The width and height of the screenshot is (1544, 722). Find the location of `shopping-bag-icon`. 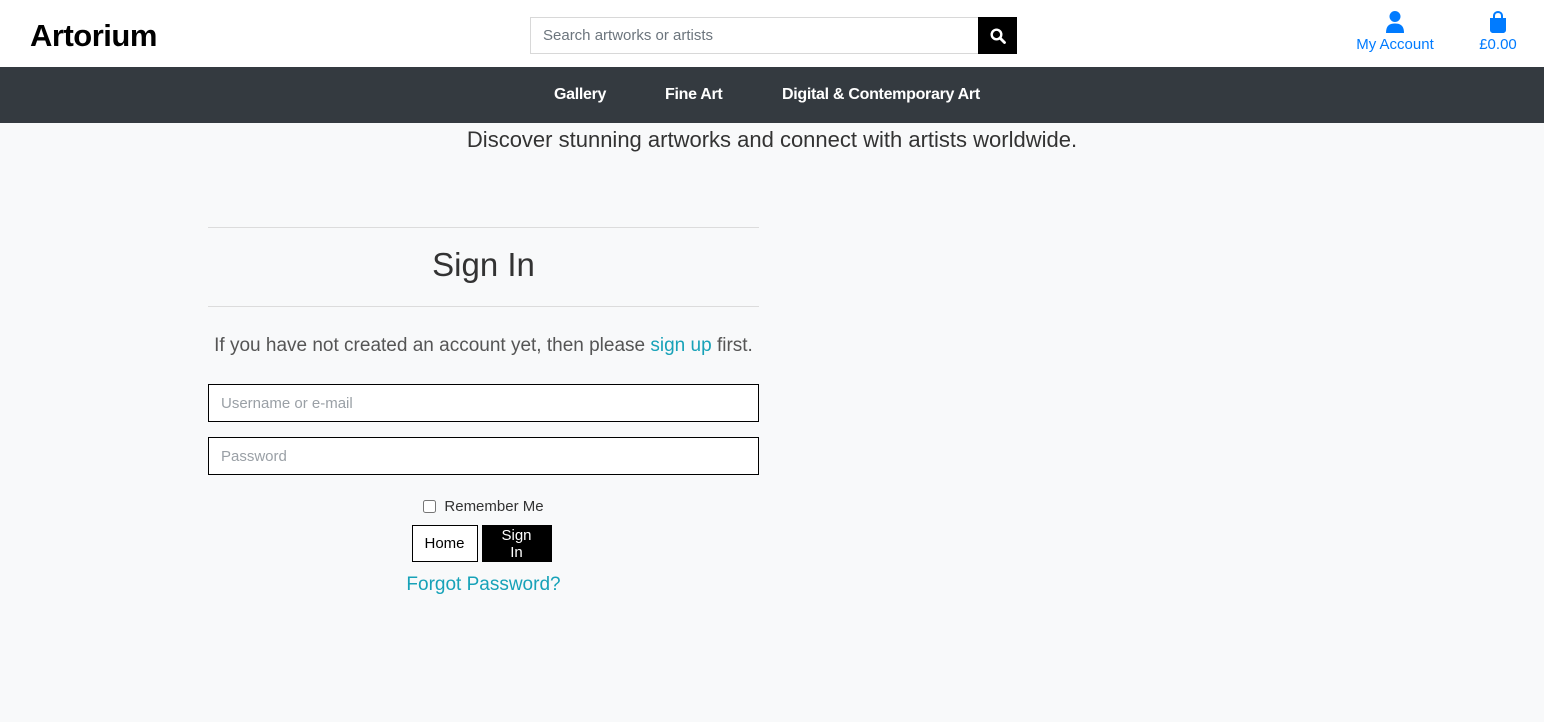

shopping-bag-icon is located at coordinates (1498, 23).